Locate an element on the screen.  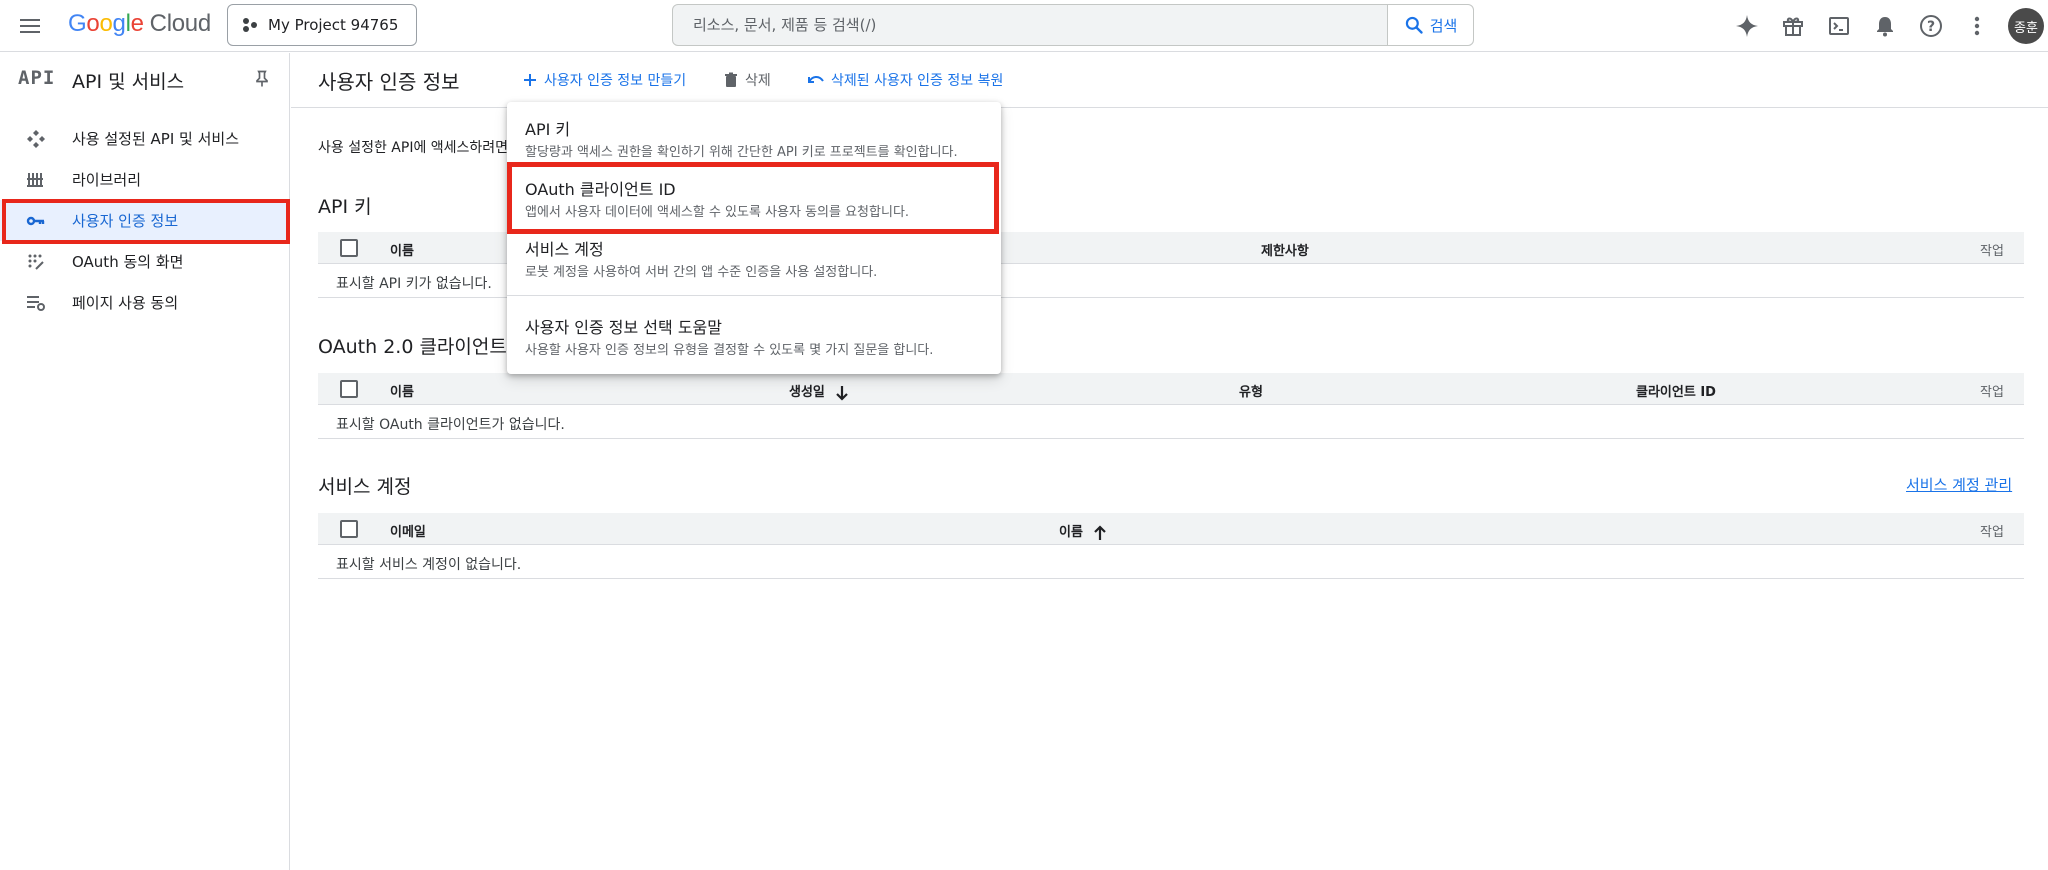
project-picker-button: My Project 94765 is located at coordinates (322, 25).